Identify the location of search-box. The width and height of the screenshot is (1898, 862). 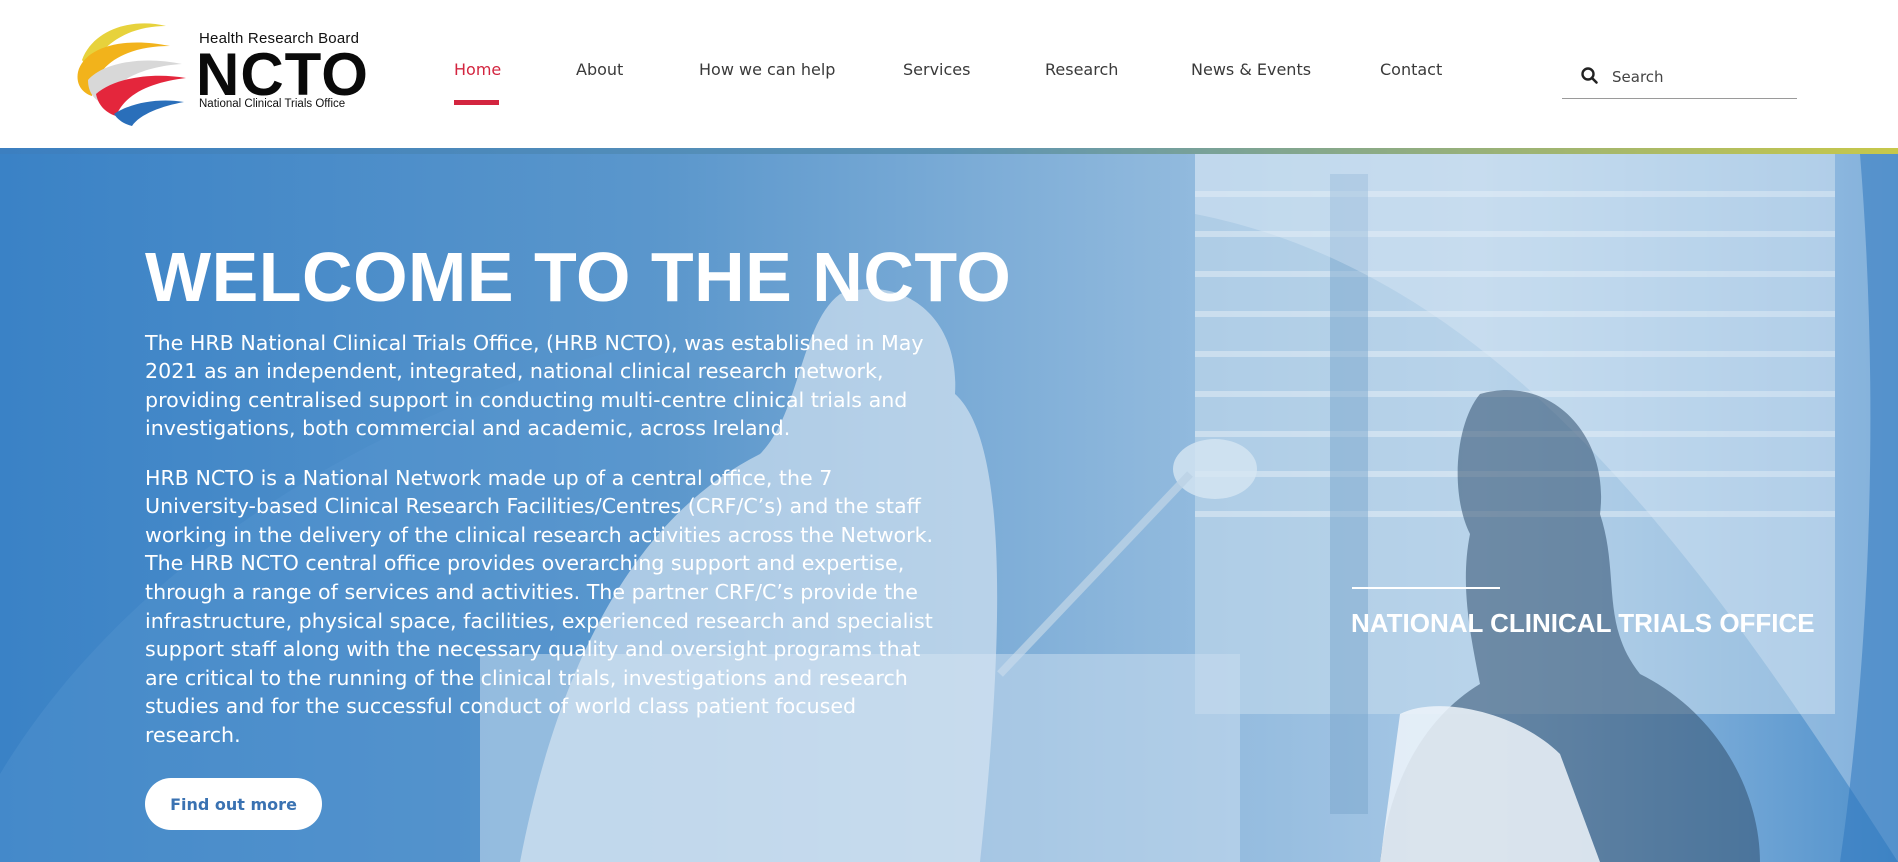
(1679, 78).